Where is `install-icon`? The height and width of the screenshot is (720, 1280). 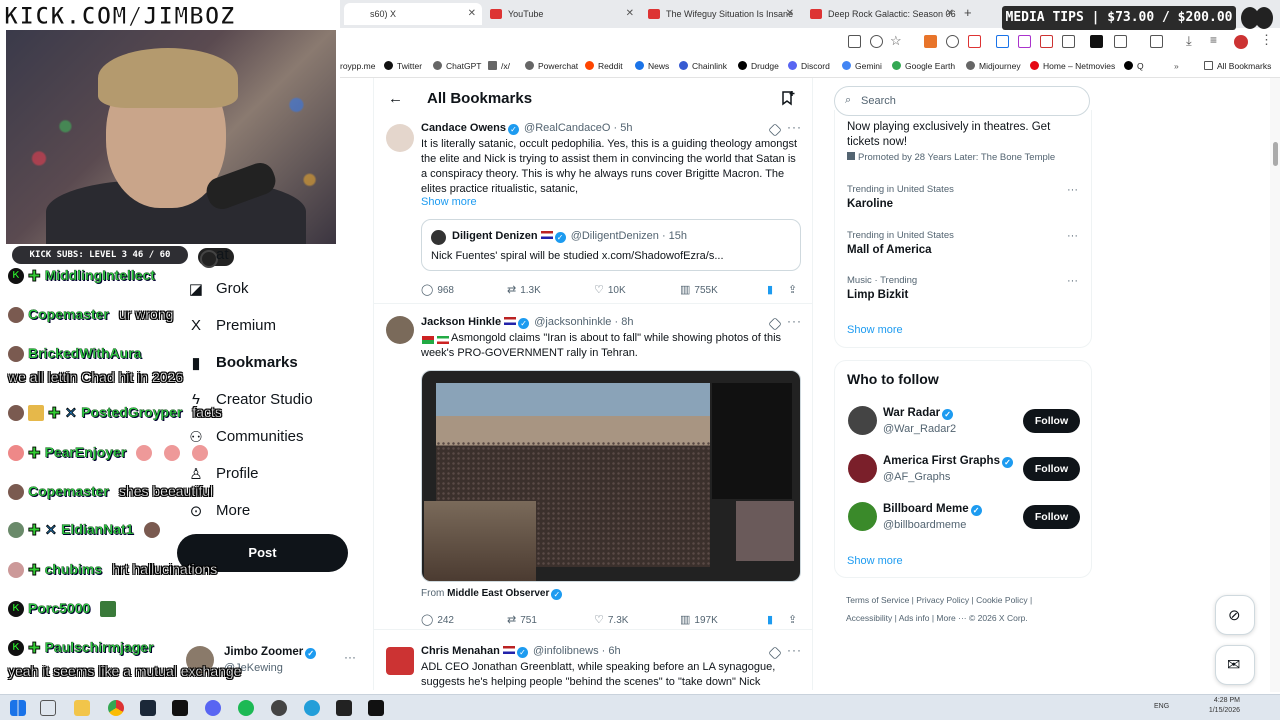 install-icon is located at coordinates (854, 41).